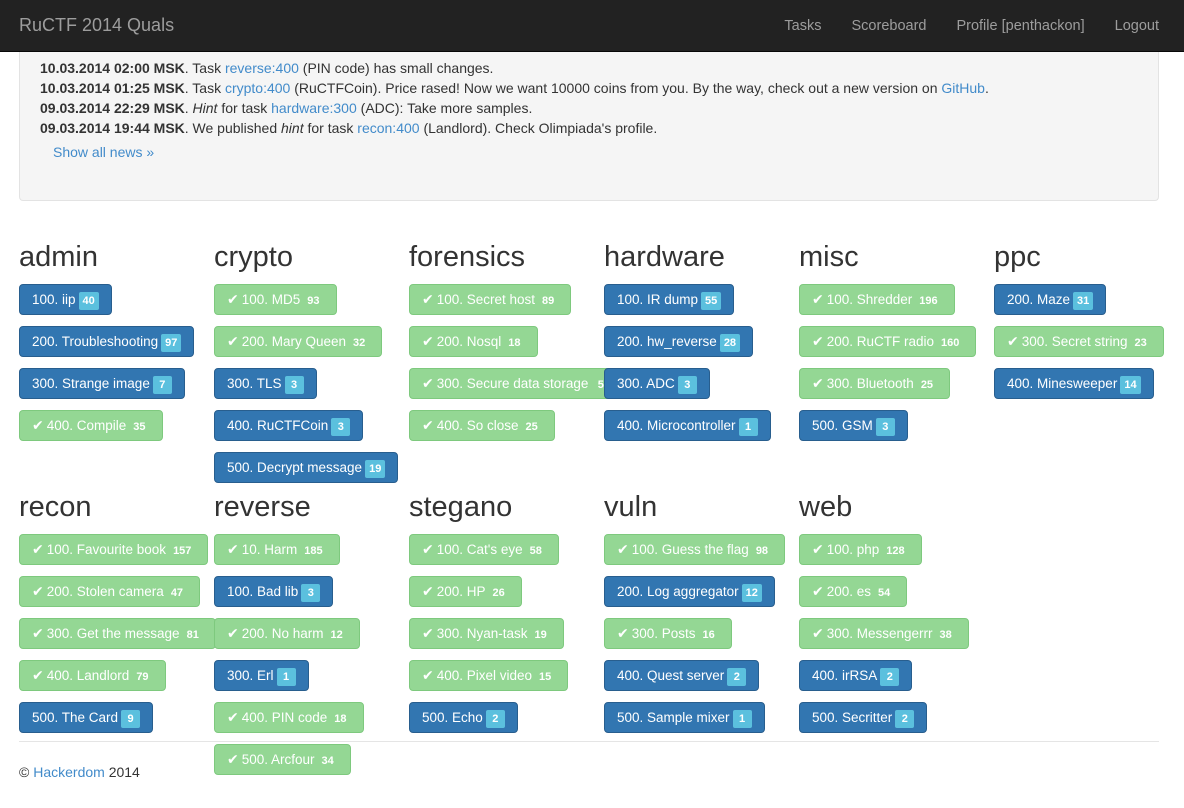  I want to click on task-button: ✔ 400. Landlord 79, so click(92, 675).